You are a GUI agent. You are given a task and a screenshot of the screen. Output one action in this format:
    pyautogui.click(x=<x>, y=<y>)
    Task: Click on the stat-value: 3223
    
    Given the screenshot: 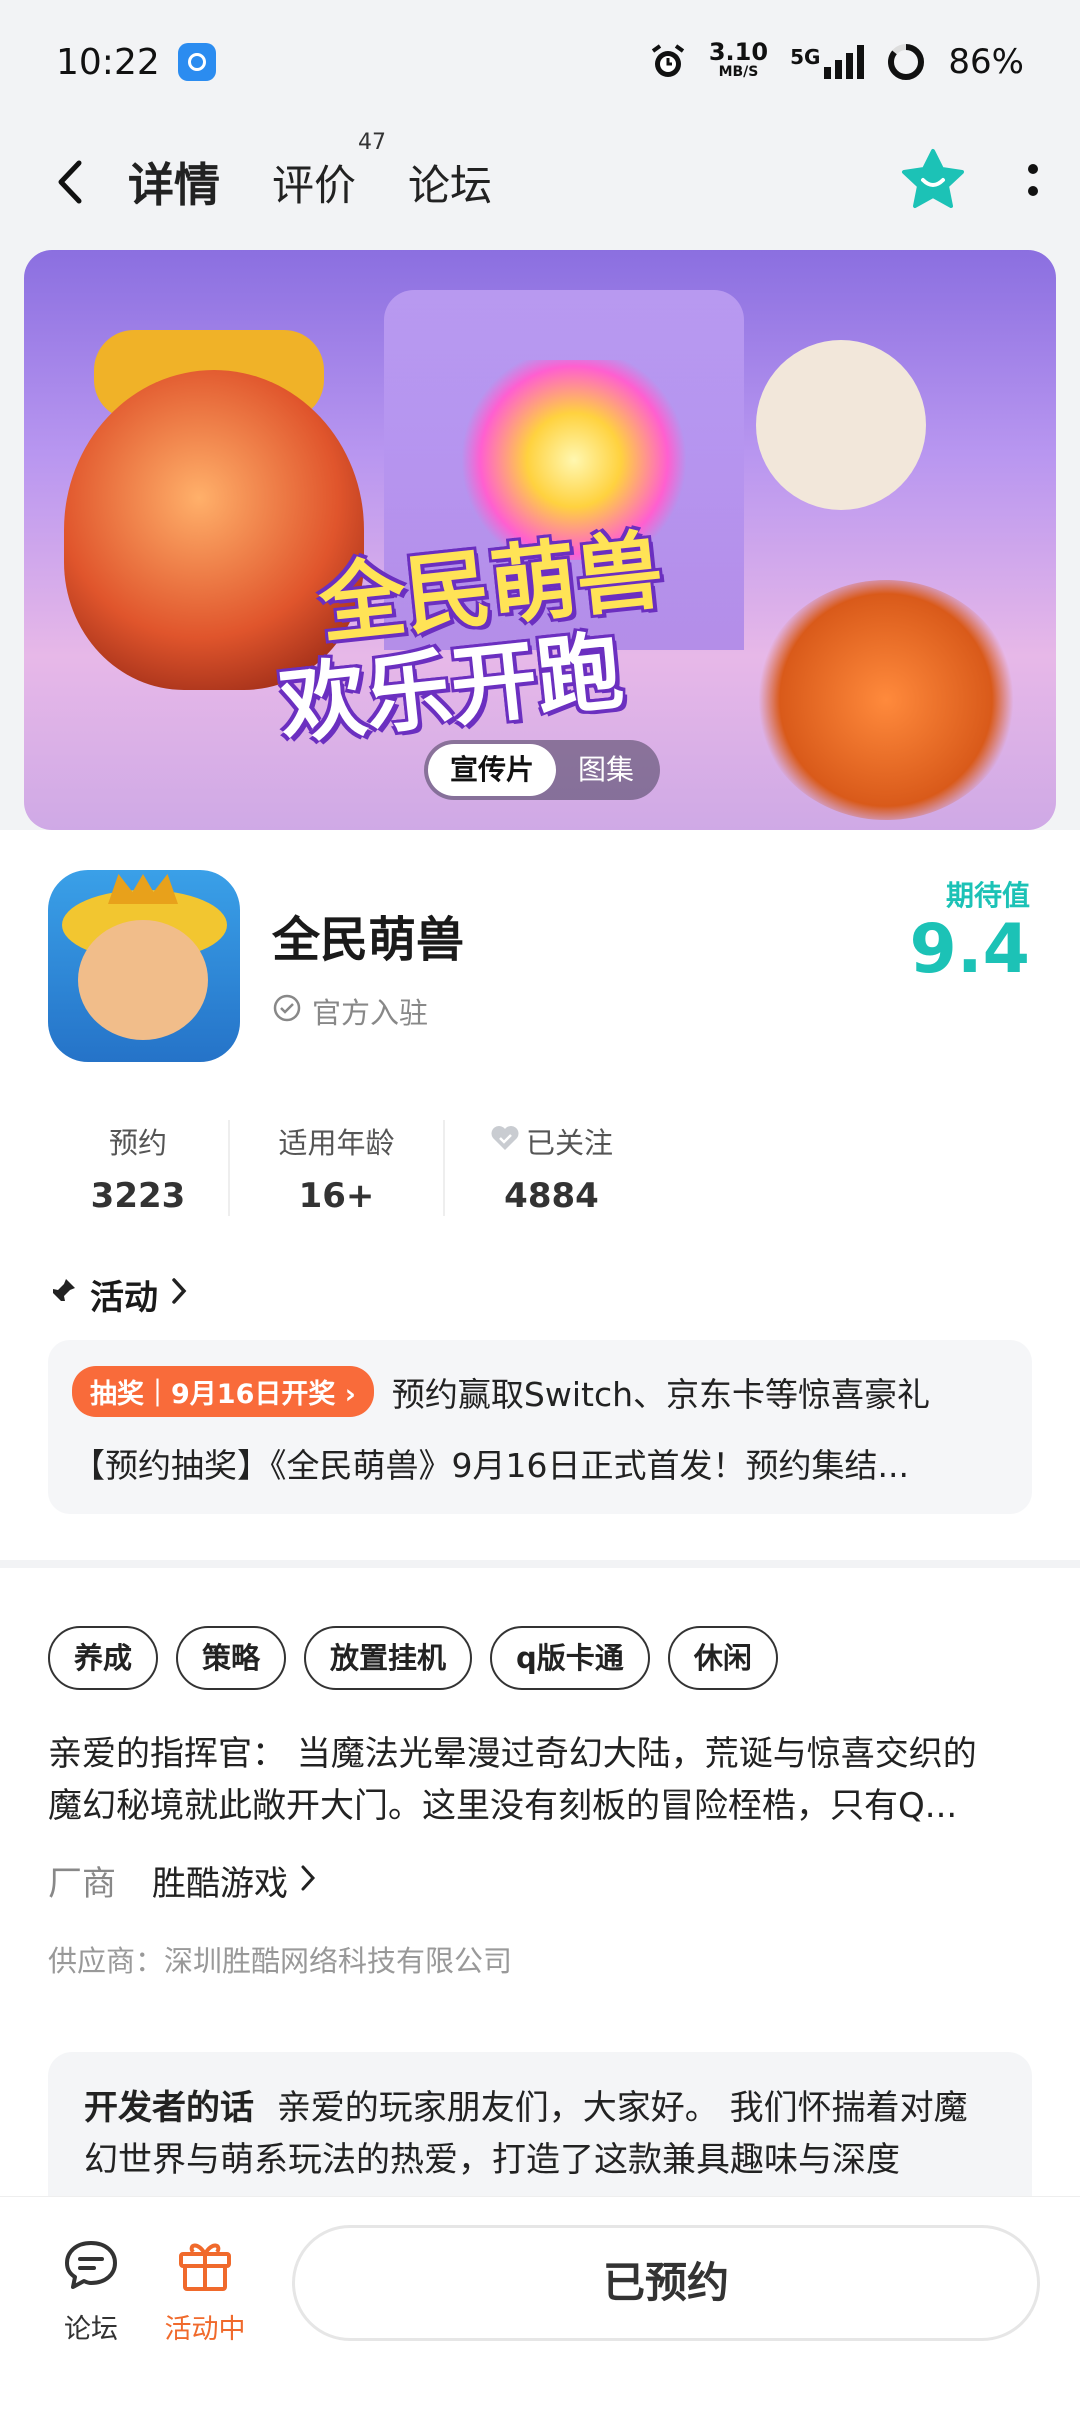 What is the action you would take?
    pyautogui.click(x=138, y=1196)
    